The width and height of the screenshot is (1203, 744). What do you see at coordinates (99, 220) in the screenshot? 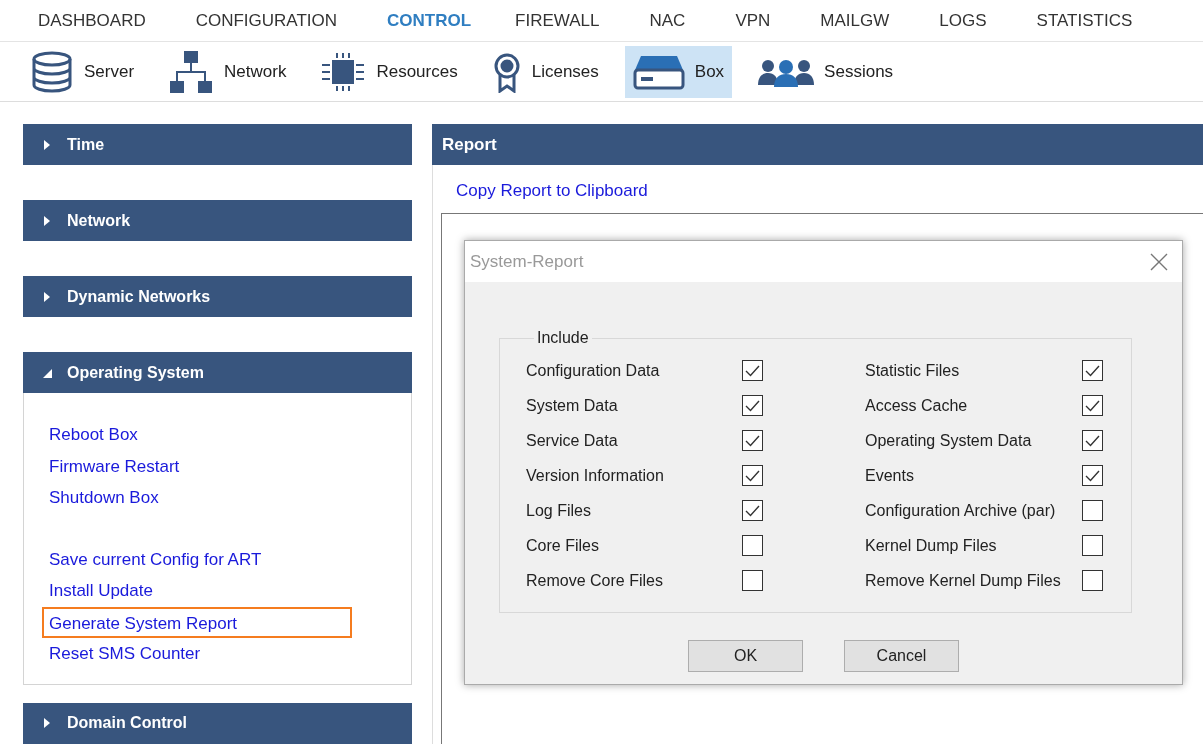
I see `section-title: Network` at bounding box center [99, 220].